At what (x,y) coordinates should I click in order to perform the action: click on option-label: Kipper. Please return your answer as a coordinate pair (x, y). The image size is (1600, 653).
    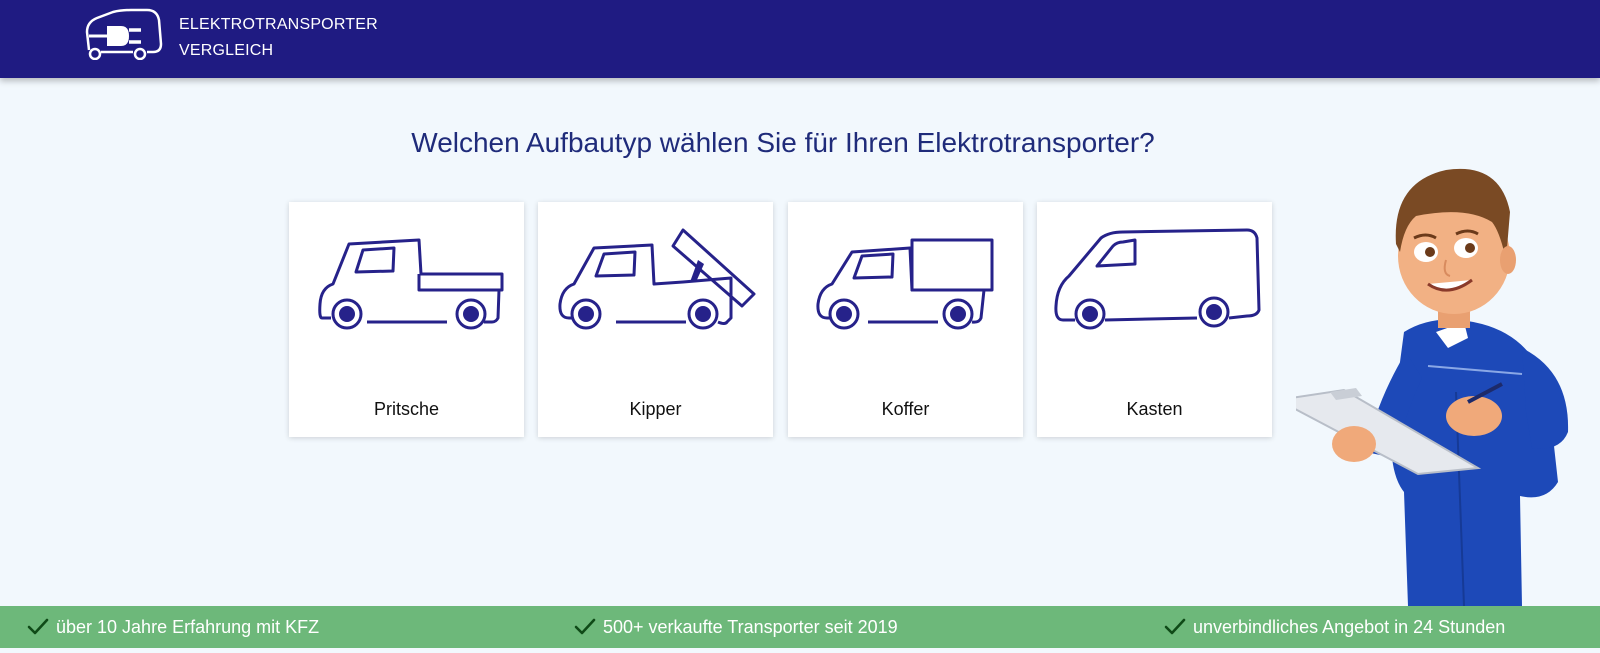
    Looking at the image, I should click on (655, 409).